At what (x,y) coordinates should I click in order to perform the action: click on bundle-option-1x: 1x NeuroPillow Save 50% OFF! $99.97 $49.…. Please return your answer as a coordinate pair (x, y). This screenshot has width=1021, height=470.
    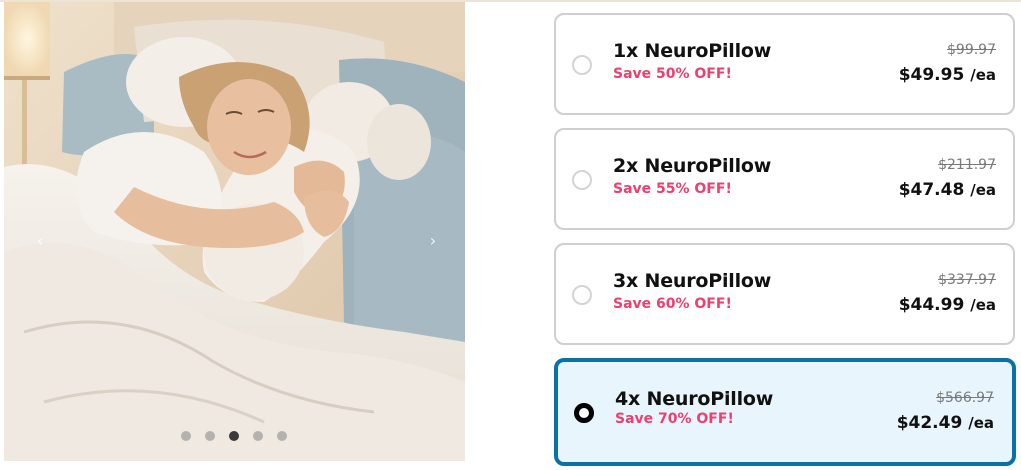
    Looking at the image, I should click on (784, 64).